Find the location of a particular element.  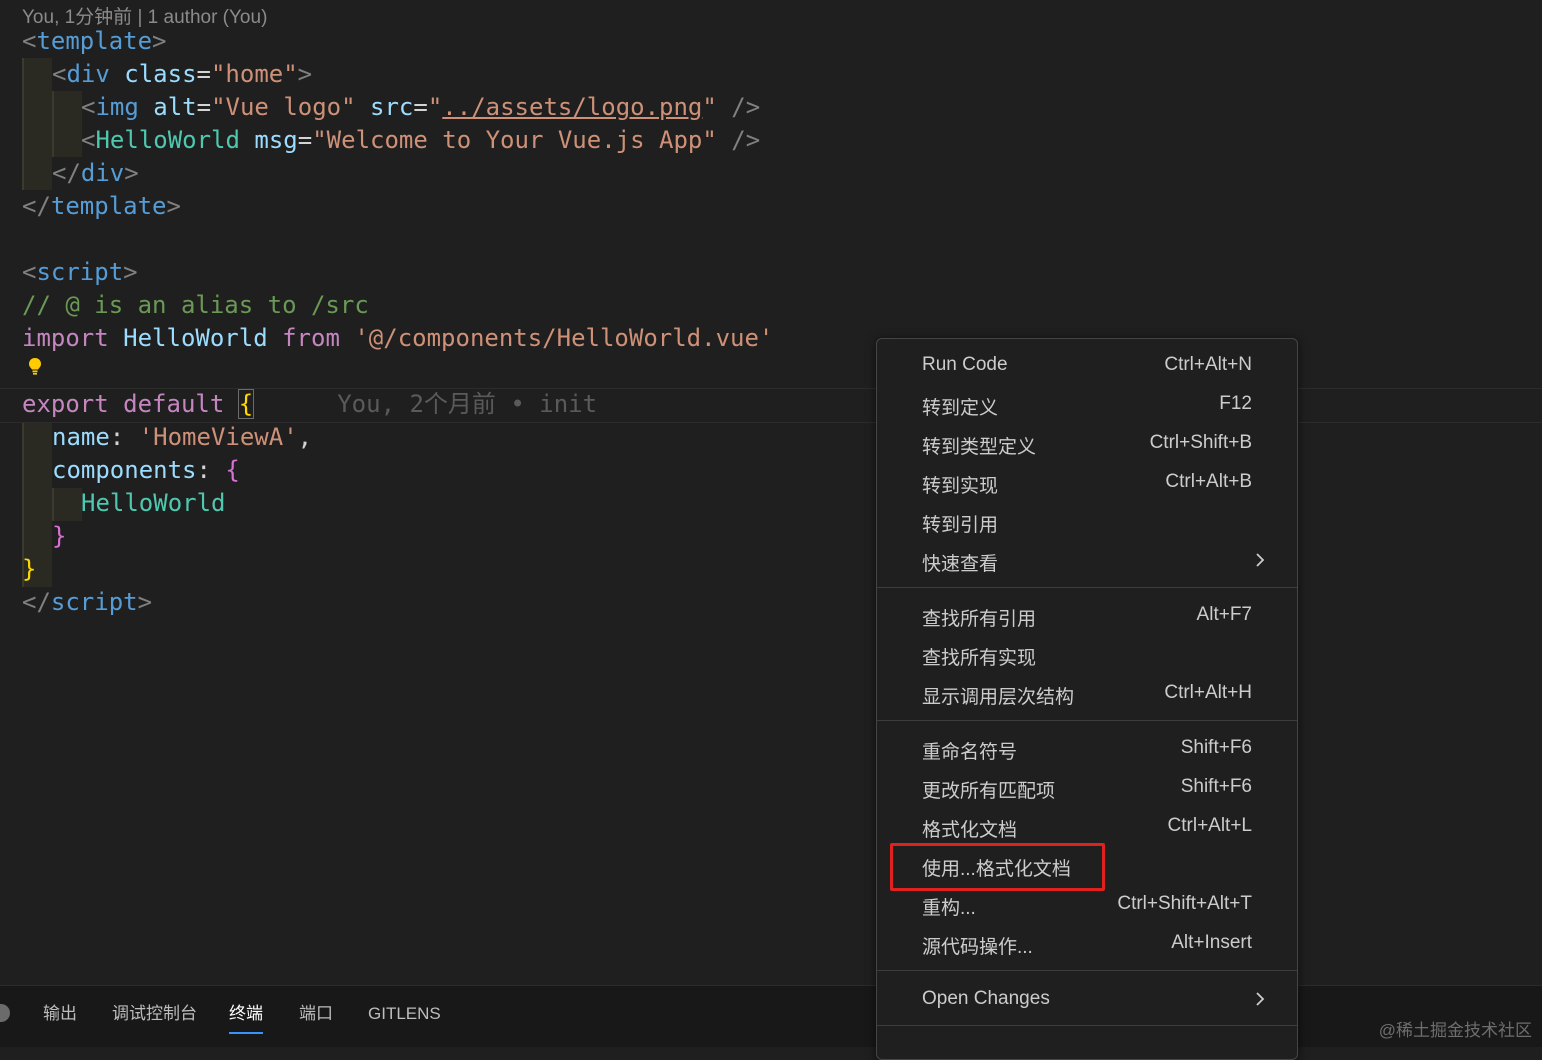

bottom-panel: 输出 调试控制台 终端 端口 GITLENS is located at coordinates (771, 1016).